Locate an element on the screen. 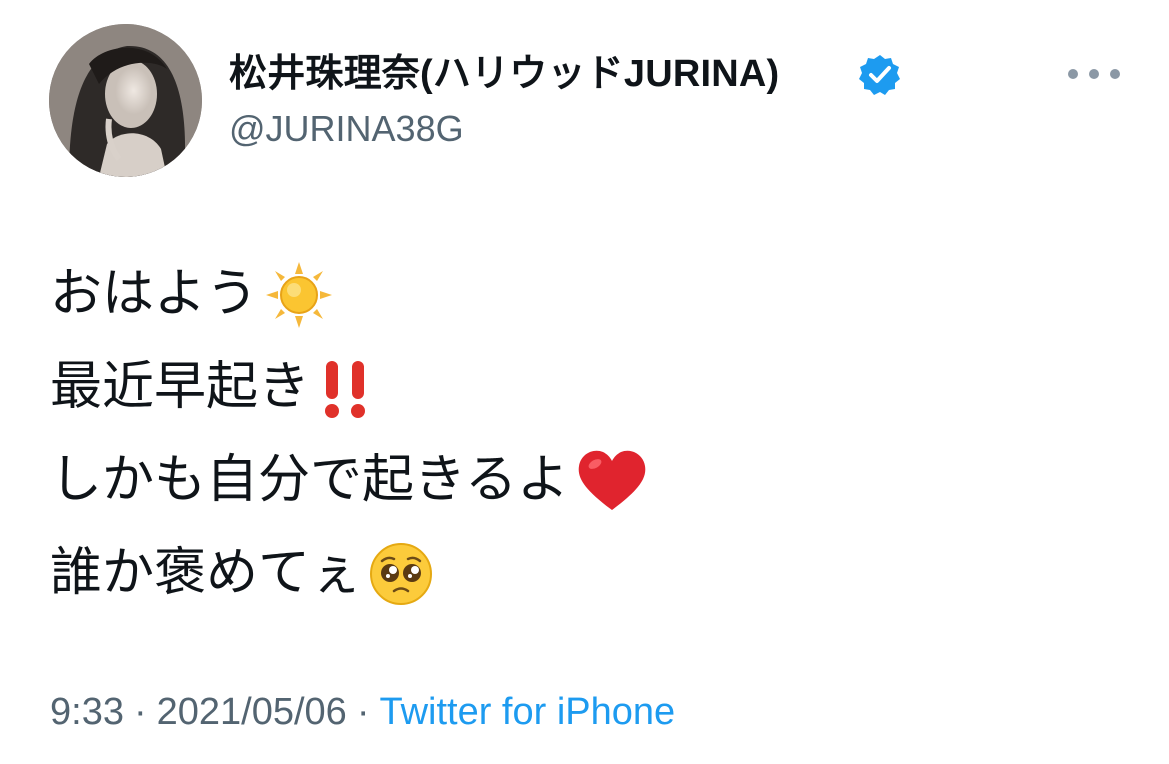 The image size is (1169, 764). tweet-date: 2021/05/06 is located at coordinates (252, 712).